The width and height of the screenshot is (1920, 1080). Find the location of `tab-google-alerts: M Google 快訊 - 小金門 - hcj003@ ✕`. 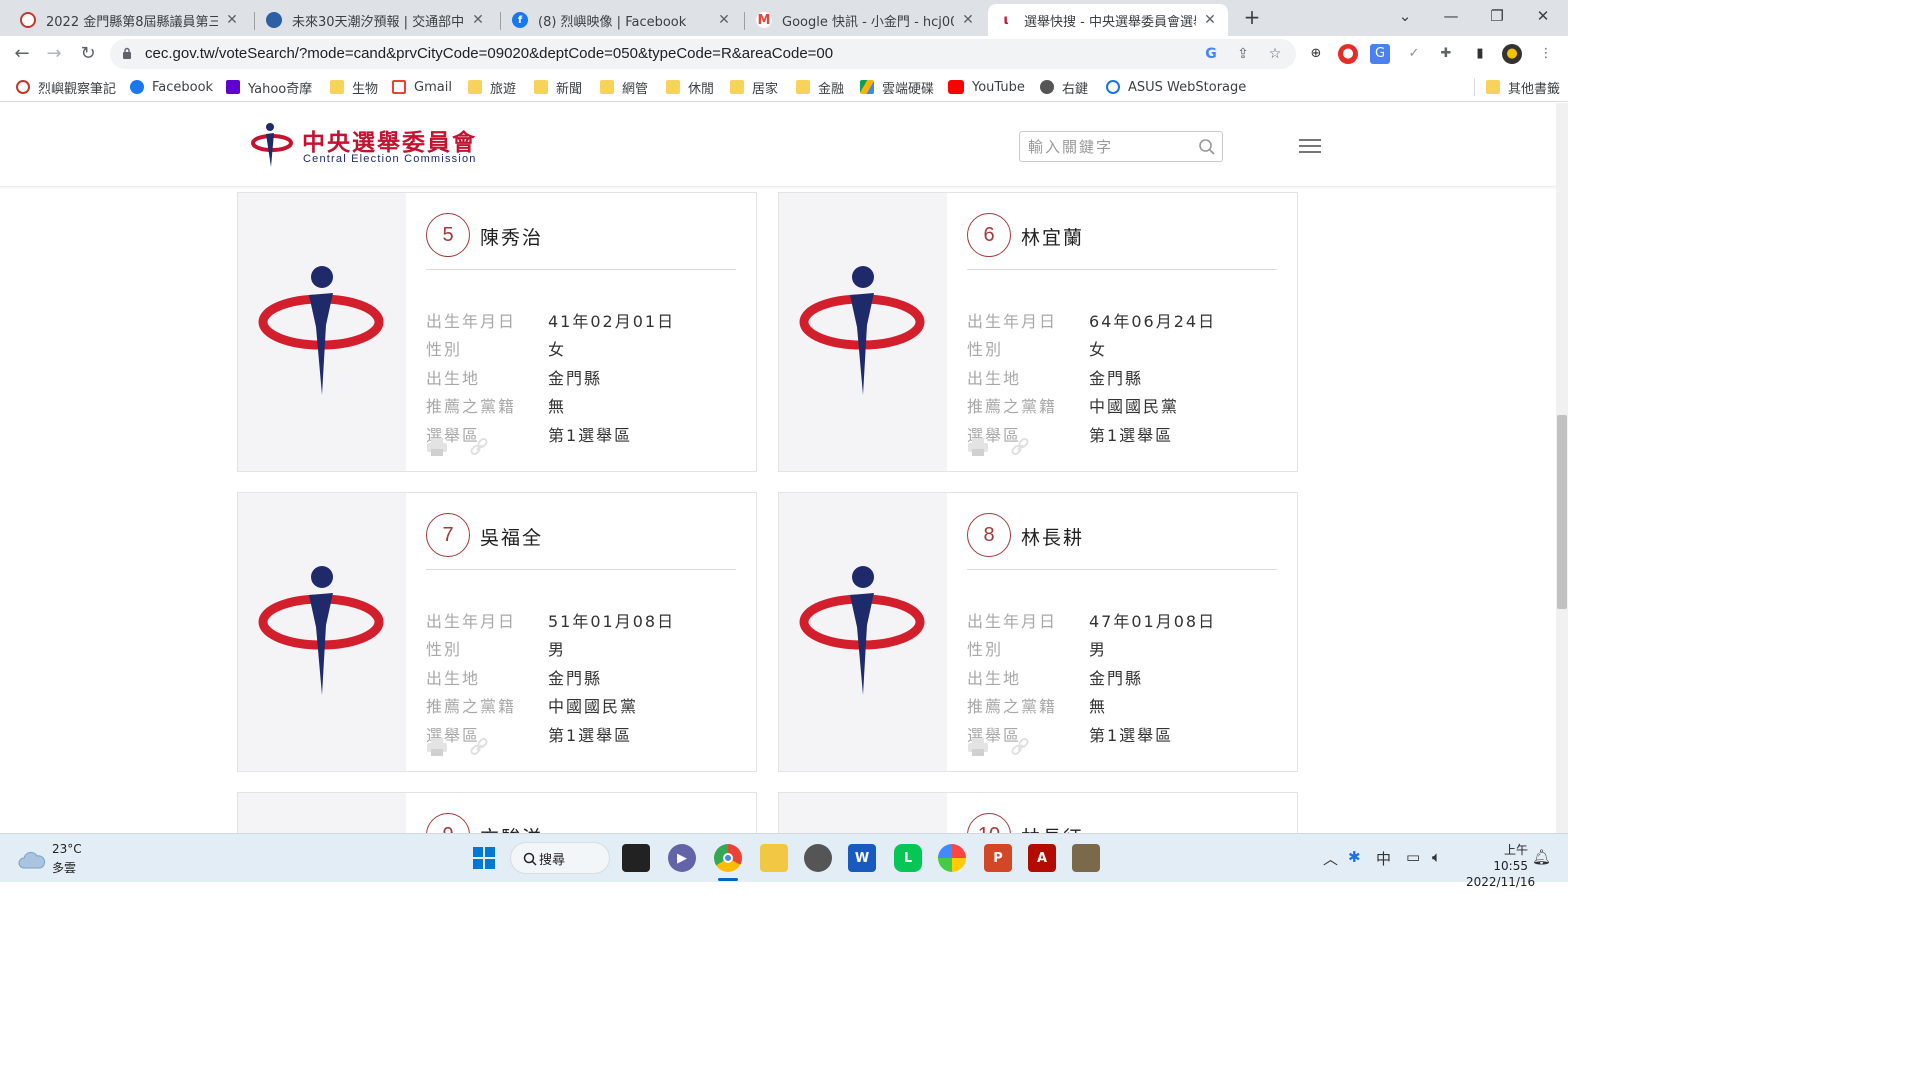

tab-google-alerts: M Google 快訊 - 小金門 - hcj003@ ✕ is located at coordinates (866, 20).